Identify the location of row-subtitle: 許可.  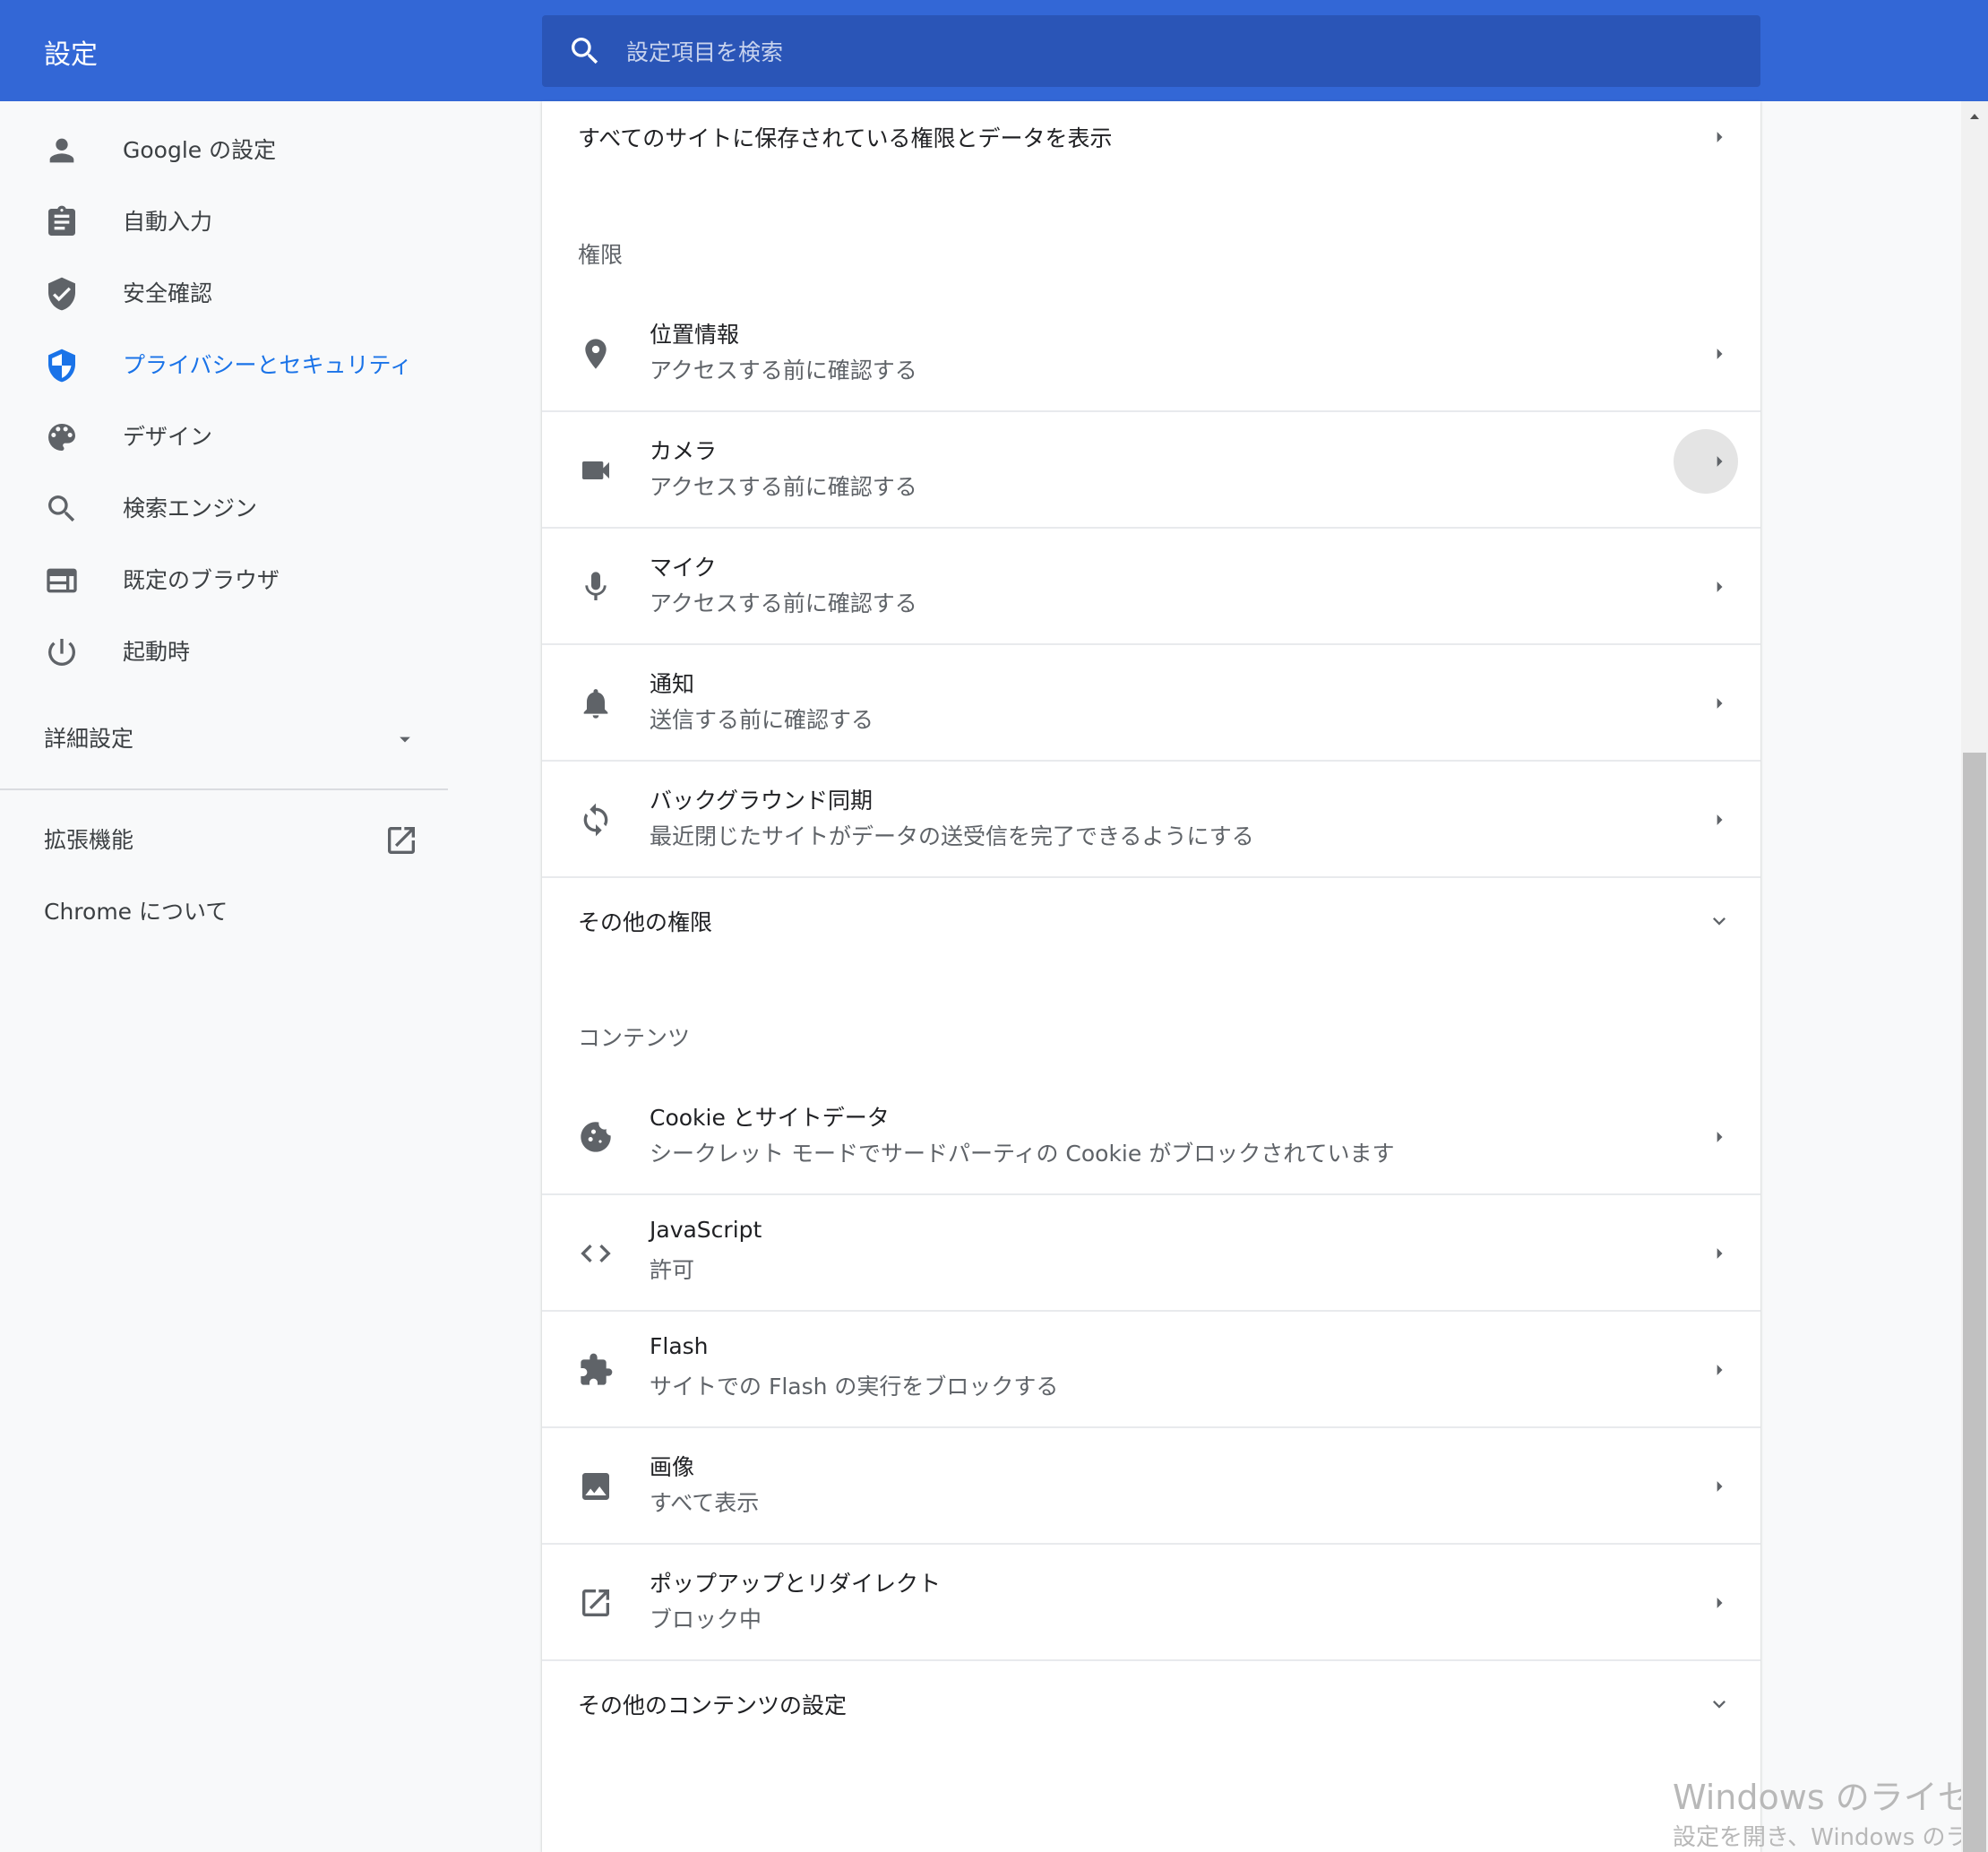
(672, 1270).